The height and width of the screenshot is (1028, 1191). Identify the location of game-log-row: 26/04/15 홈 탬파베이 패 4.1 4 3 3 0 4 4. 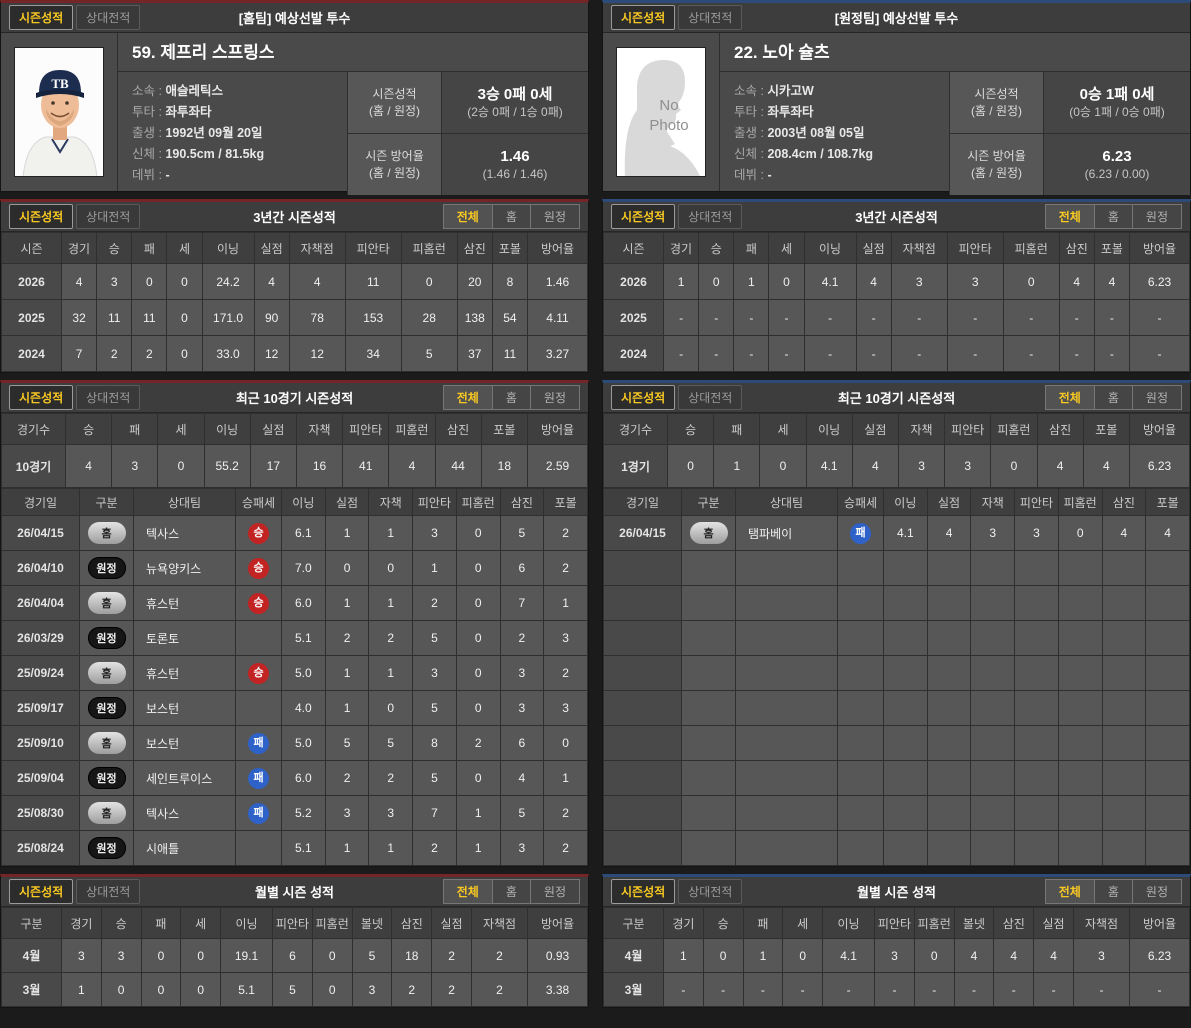
(896, 533).